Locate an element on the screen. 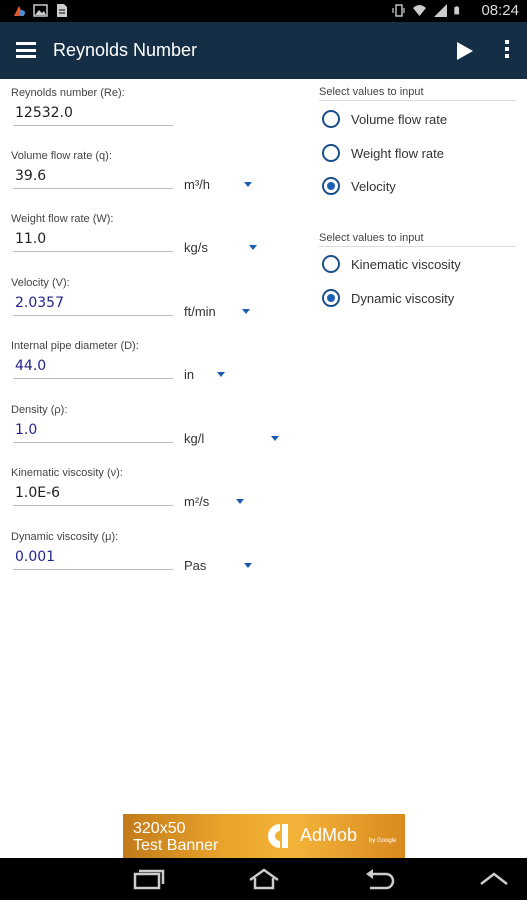  field-dynamic-viscosity: Dynamic viscosity (μ): Pas is located at coordinates (151, 552).